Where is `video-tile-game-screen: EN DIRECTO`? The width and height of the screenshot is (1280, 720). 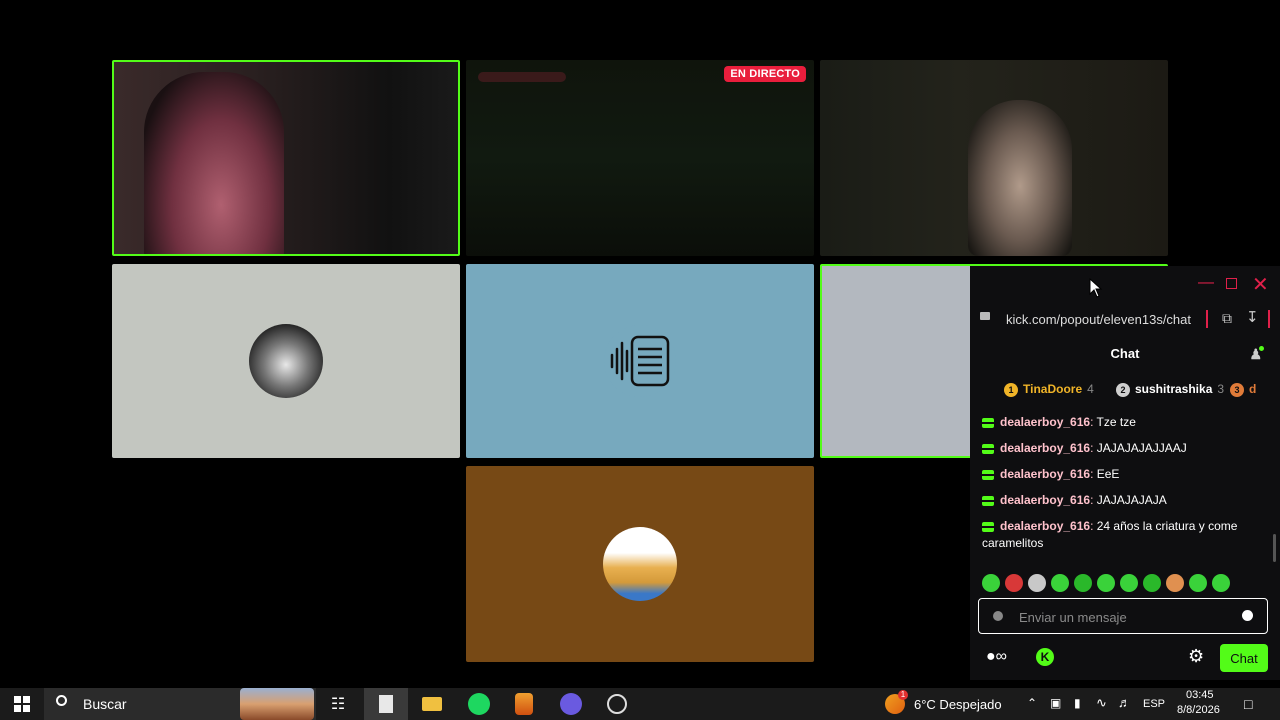
video-tile-game-screen: EN DIRECTO is located at coordinates (640, 158).